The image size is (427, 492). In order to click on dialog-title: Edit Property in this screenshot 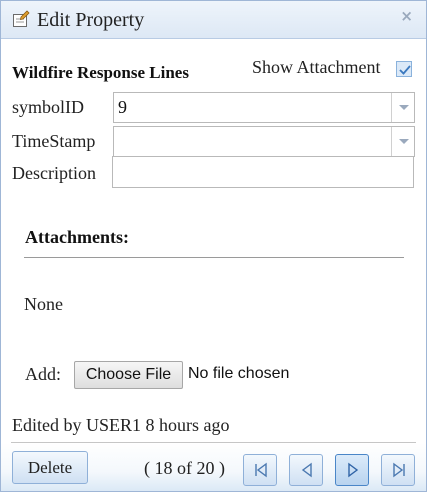, I will do `click(91, 20)`.